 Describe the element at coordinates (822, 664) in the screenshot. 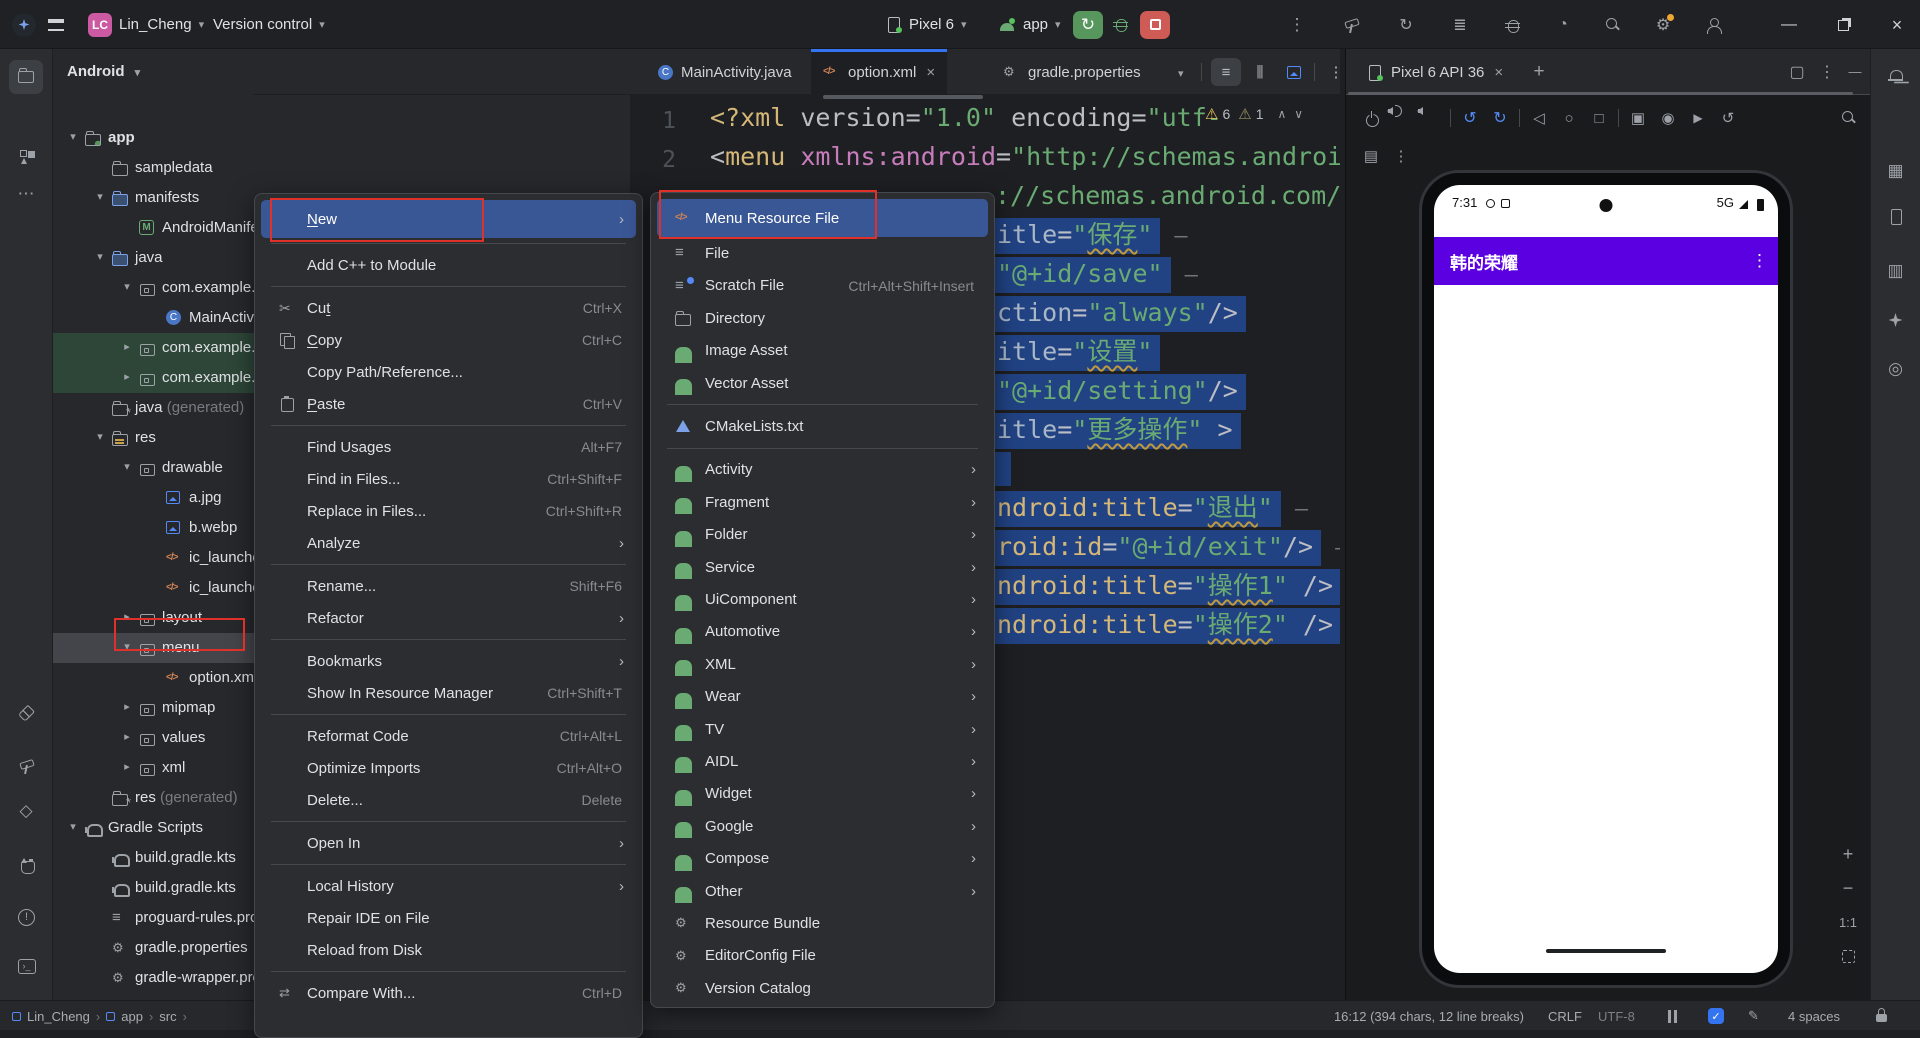

I see `menu-item-xml: XML ›` at that location.